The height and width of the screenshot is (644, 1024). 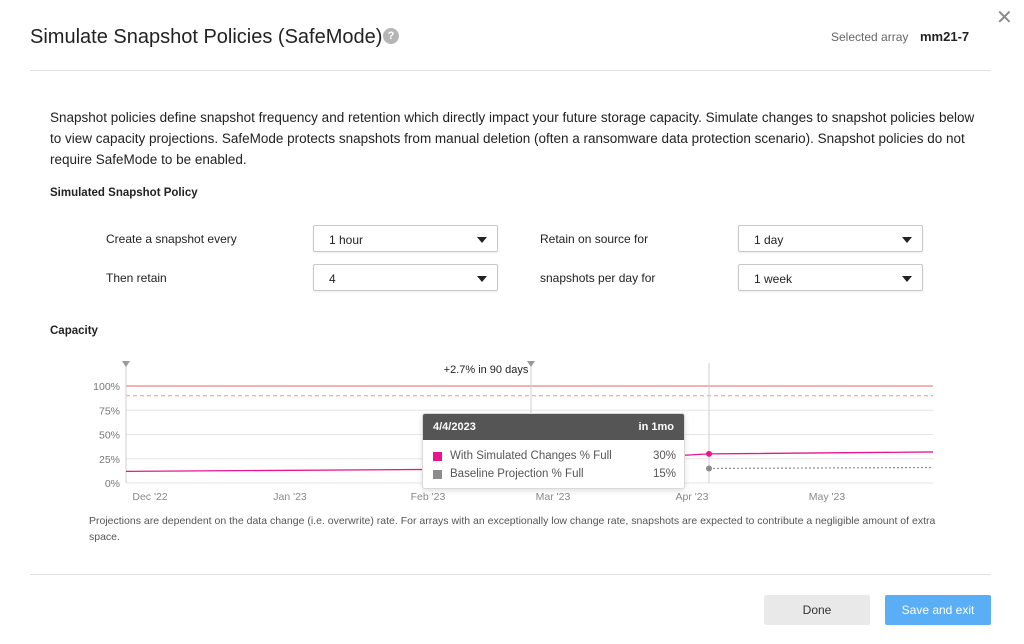 What do you see at coordinates (598, 278) in the screenshot?
I see `snapshots-per-day-label: snapshots per day for` at bounding box center [598, 278].